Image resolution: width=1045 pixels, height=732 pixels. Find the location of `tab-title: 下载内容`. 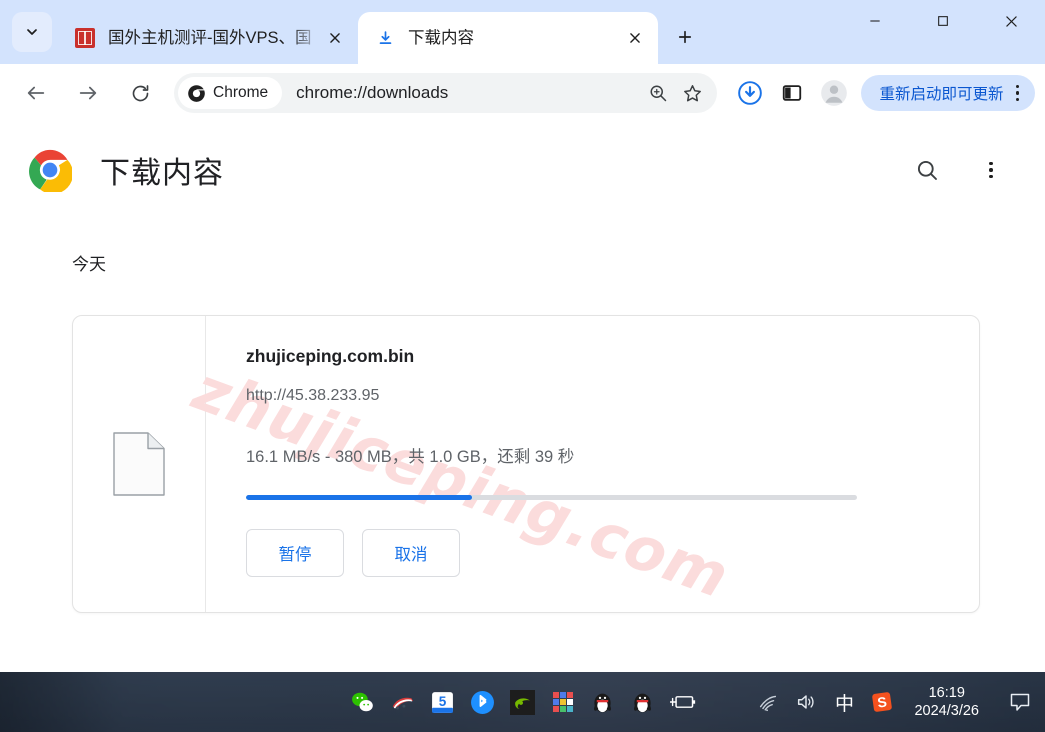

tab-title: 下载内容 is located at coordinates (441, 38).